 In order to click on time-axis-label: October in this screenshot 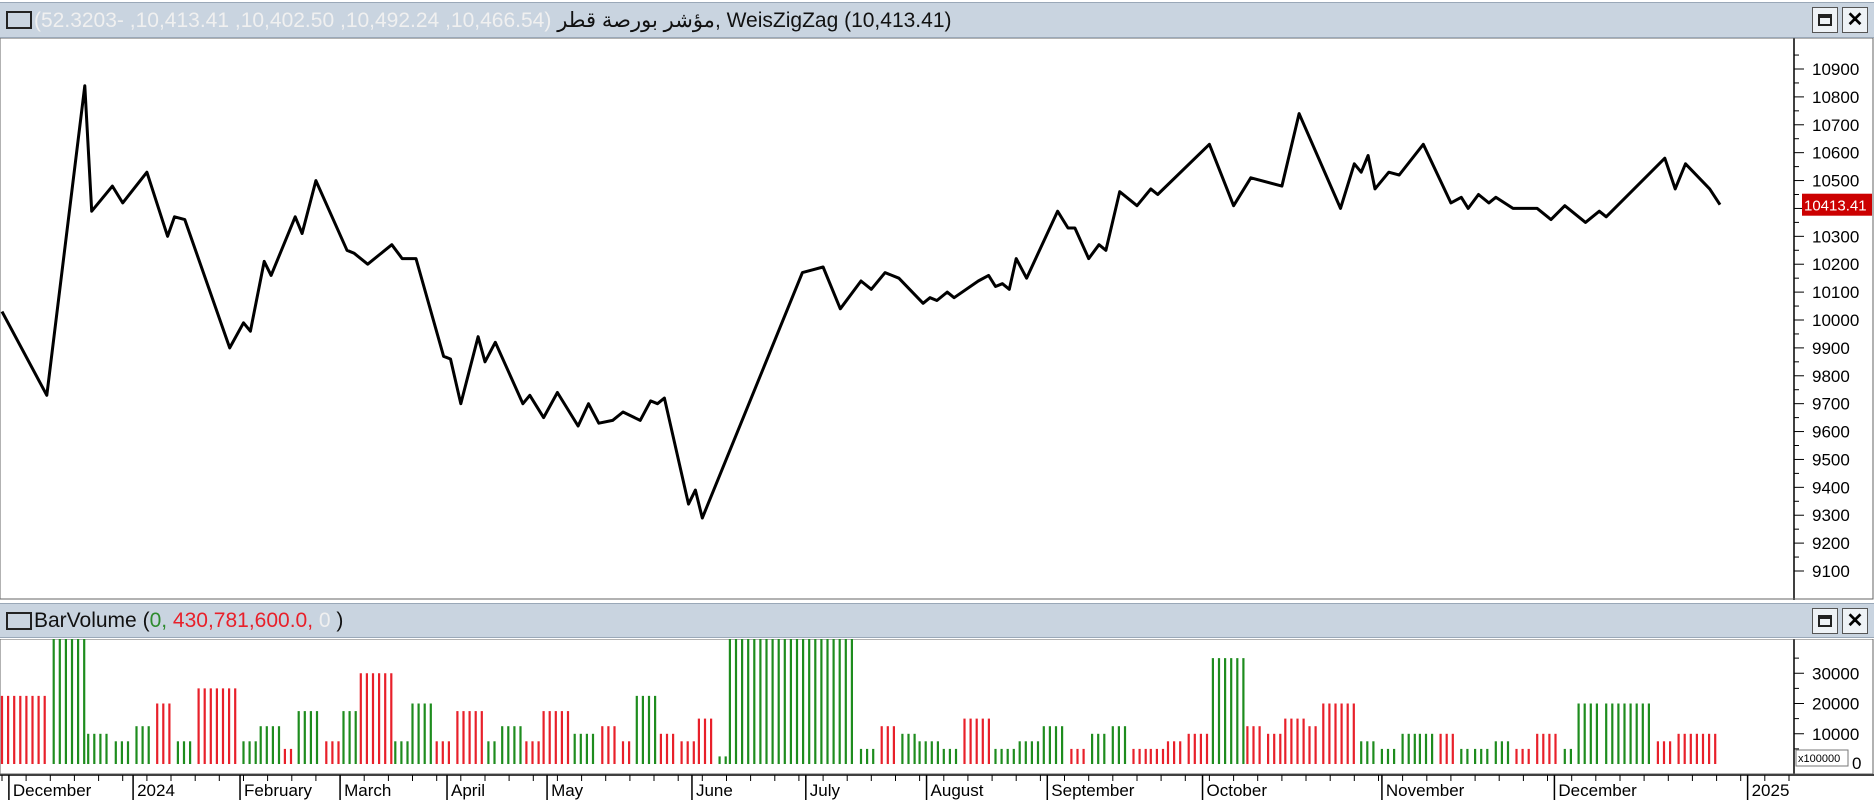, I will do `click(1237, 790)`.